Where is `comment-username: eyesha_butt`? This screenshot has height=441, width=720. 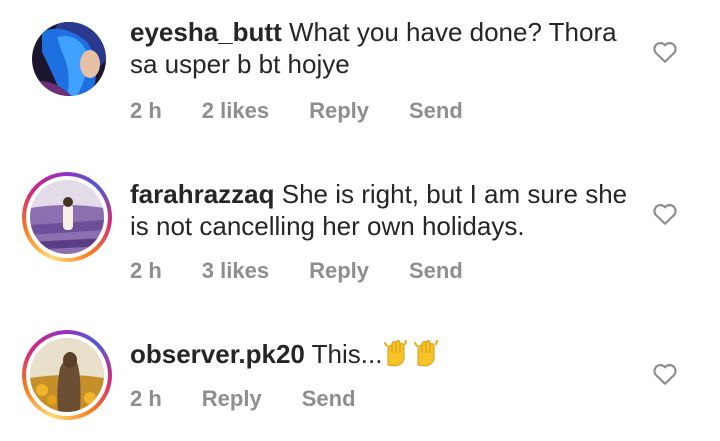 comment-username: eyesha_butt is located at coordinates (206, 32).